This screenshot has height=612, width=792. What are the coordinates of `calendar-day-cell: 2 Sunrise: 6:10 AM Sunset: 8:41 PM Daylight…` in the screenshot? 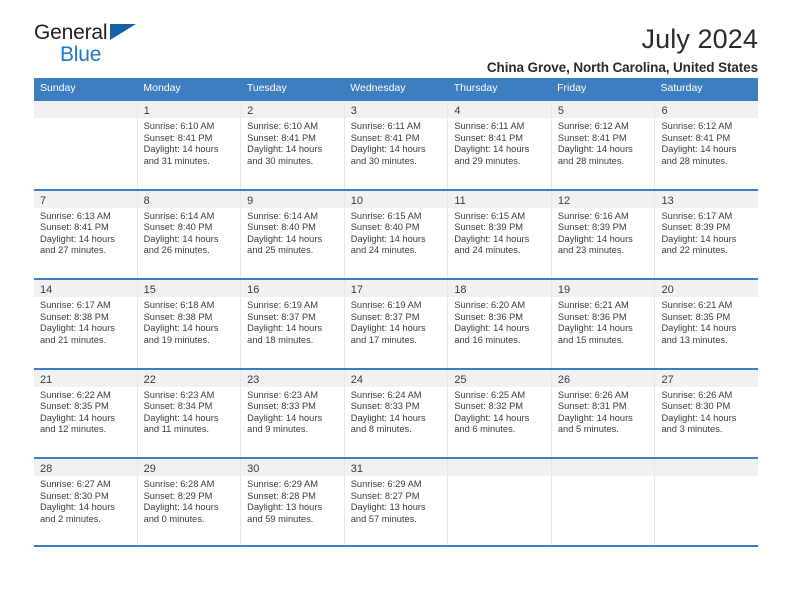 It's located at (293, 145).